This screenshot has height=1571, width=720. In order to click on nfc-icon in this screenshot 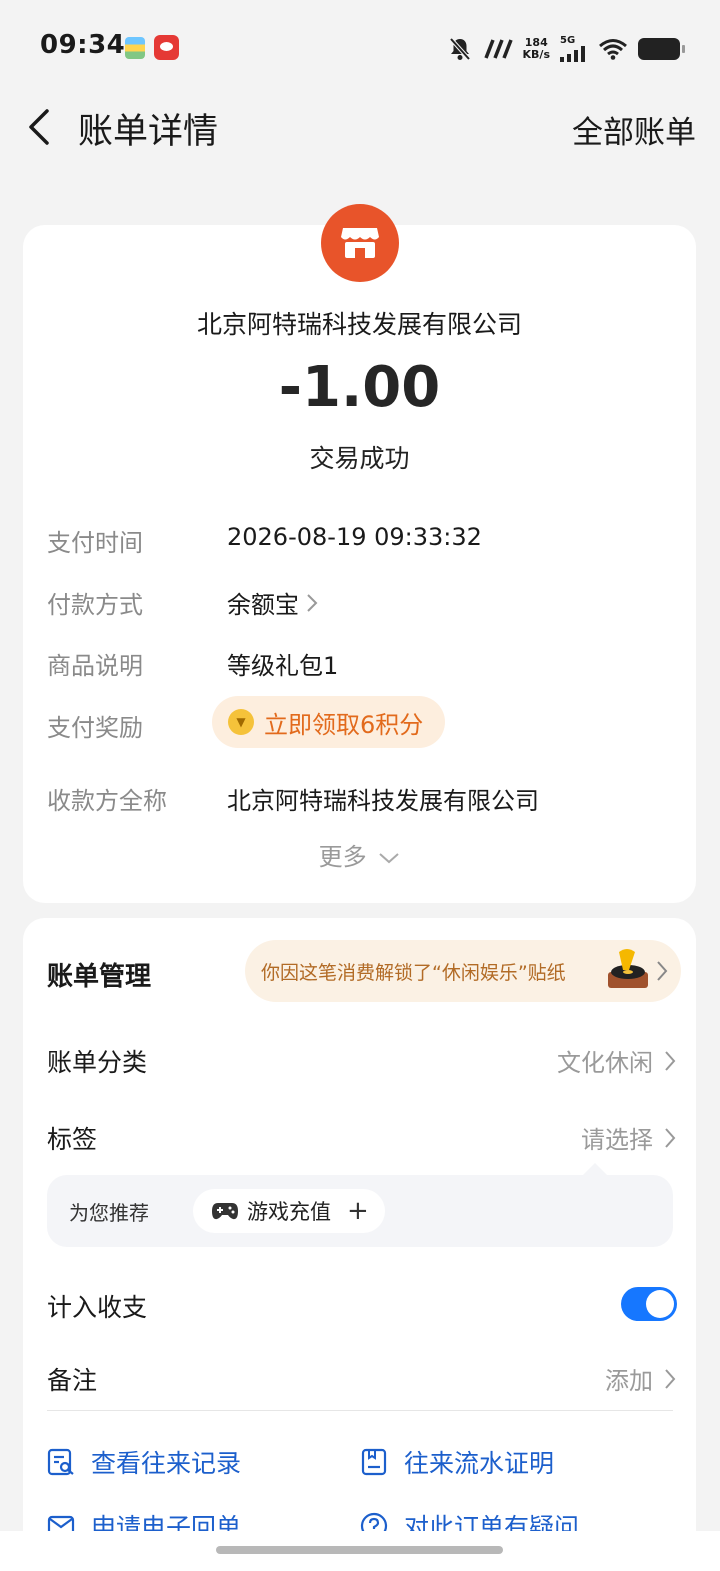, I will do `click(498, 49)`.